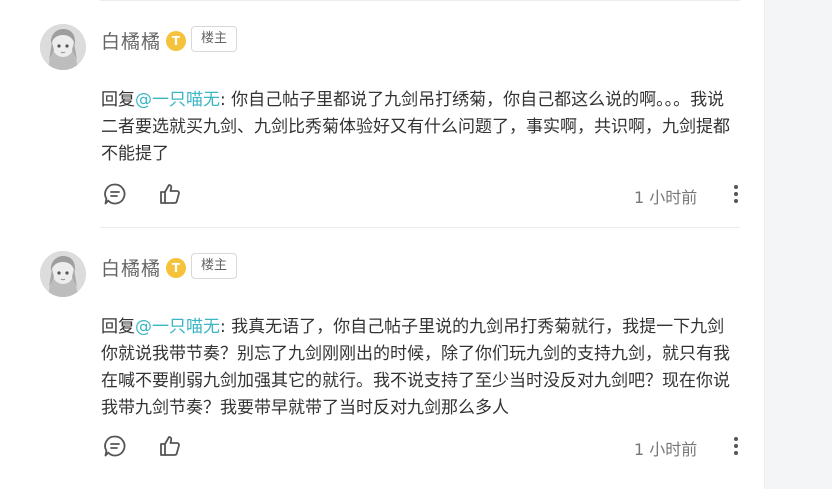  What do you see at coordinates (764, 244) in the screenshot?
I see `scroll-edge` at bounding box center [764, 244].